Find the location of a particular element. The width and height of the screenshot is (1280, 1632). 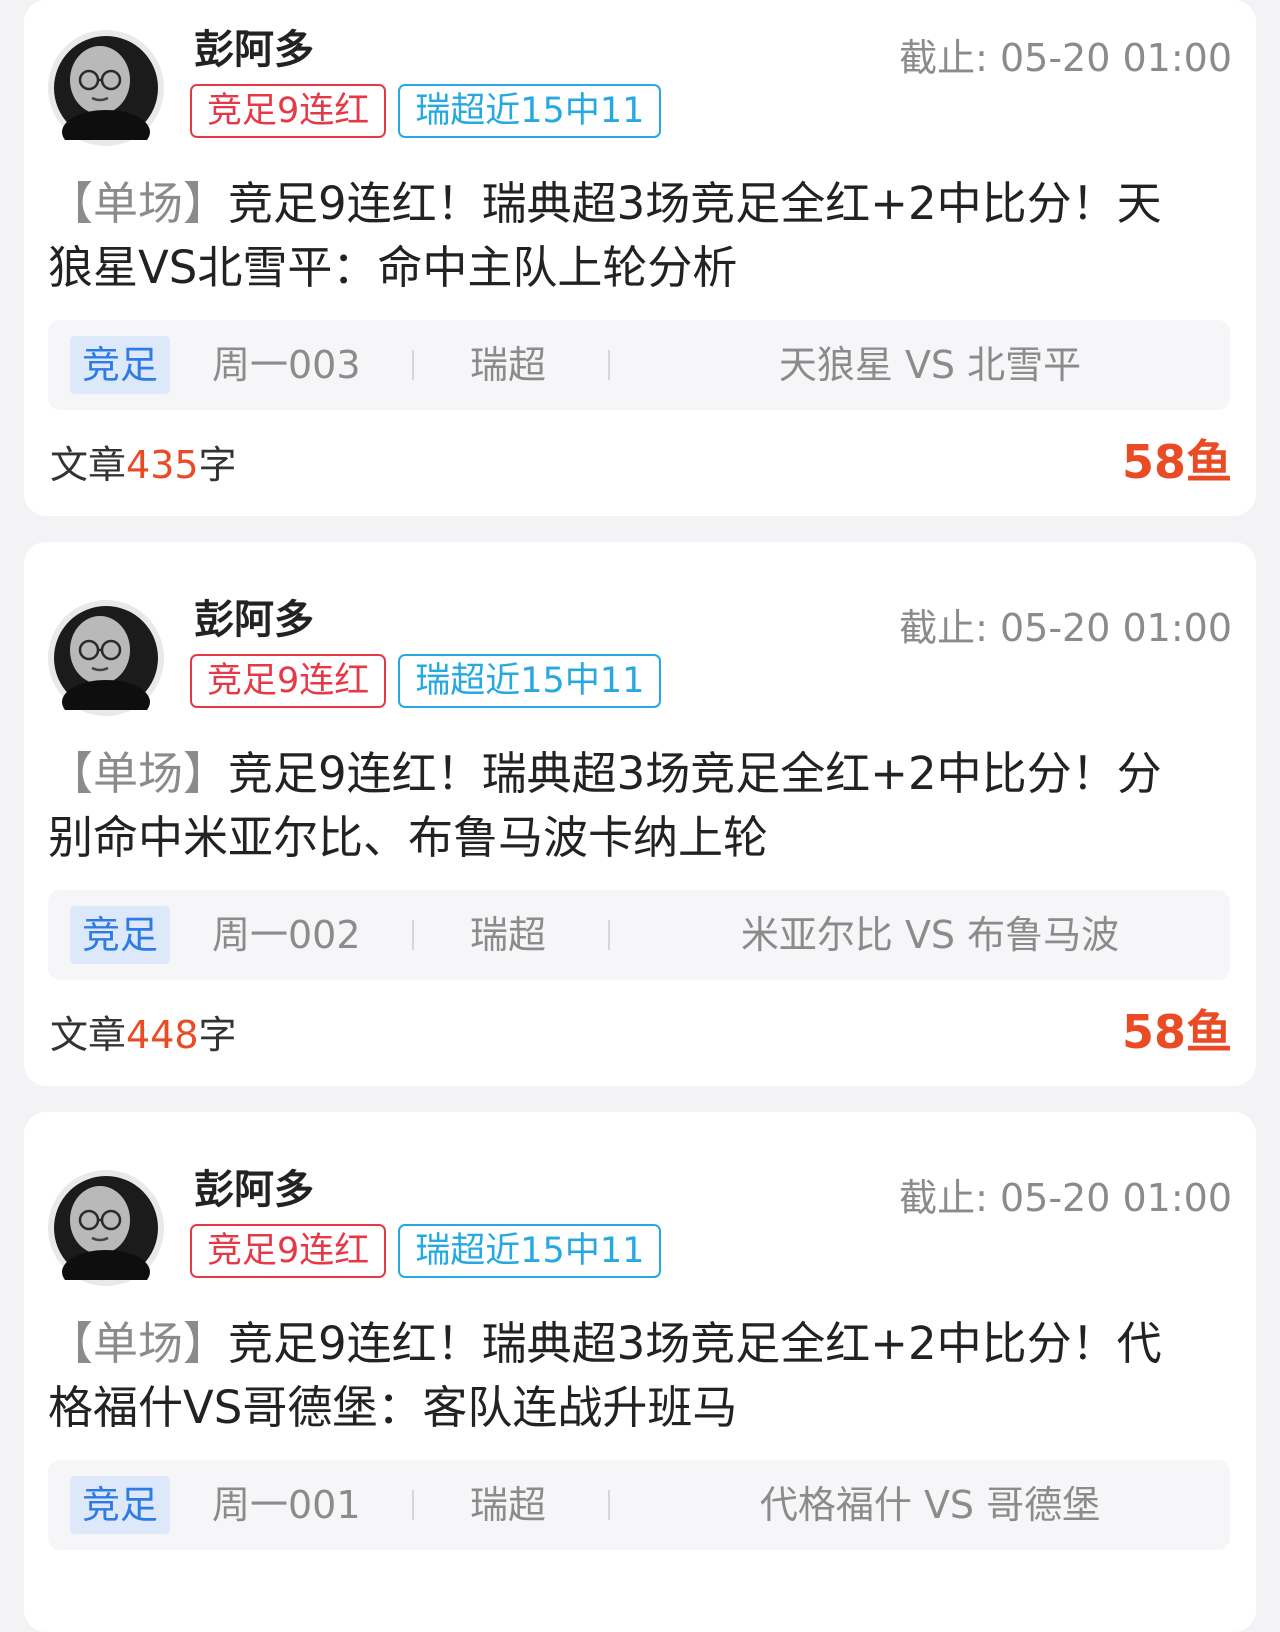

match-number: 周一003 is located at coordinates (286, 365).